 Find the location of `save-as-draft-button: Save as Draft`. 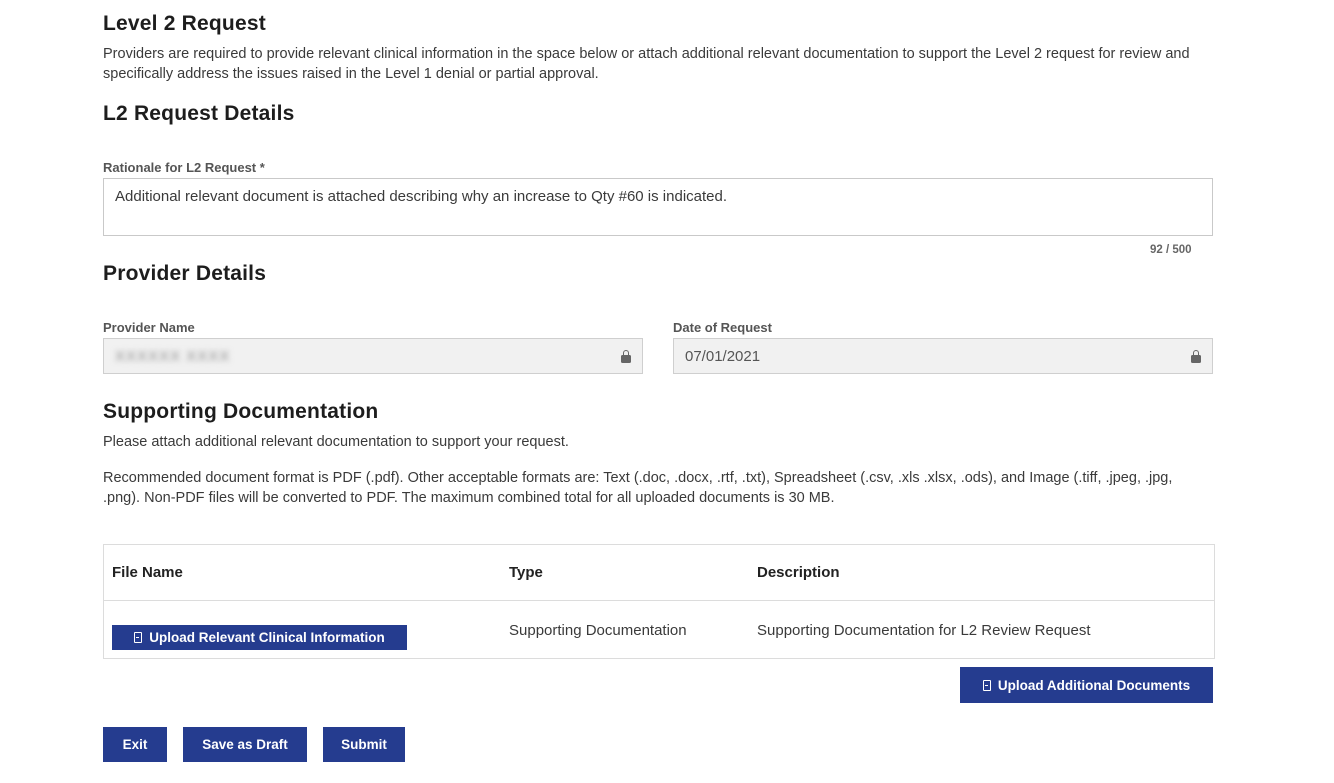

save-as-draft-button: Save as Draft is located at coordinates (245, 744).